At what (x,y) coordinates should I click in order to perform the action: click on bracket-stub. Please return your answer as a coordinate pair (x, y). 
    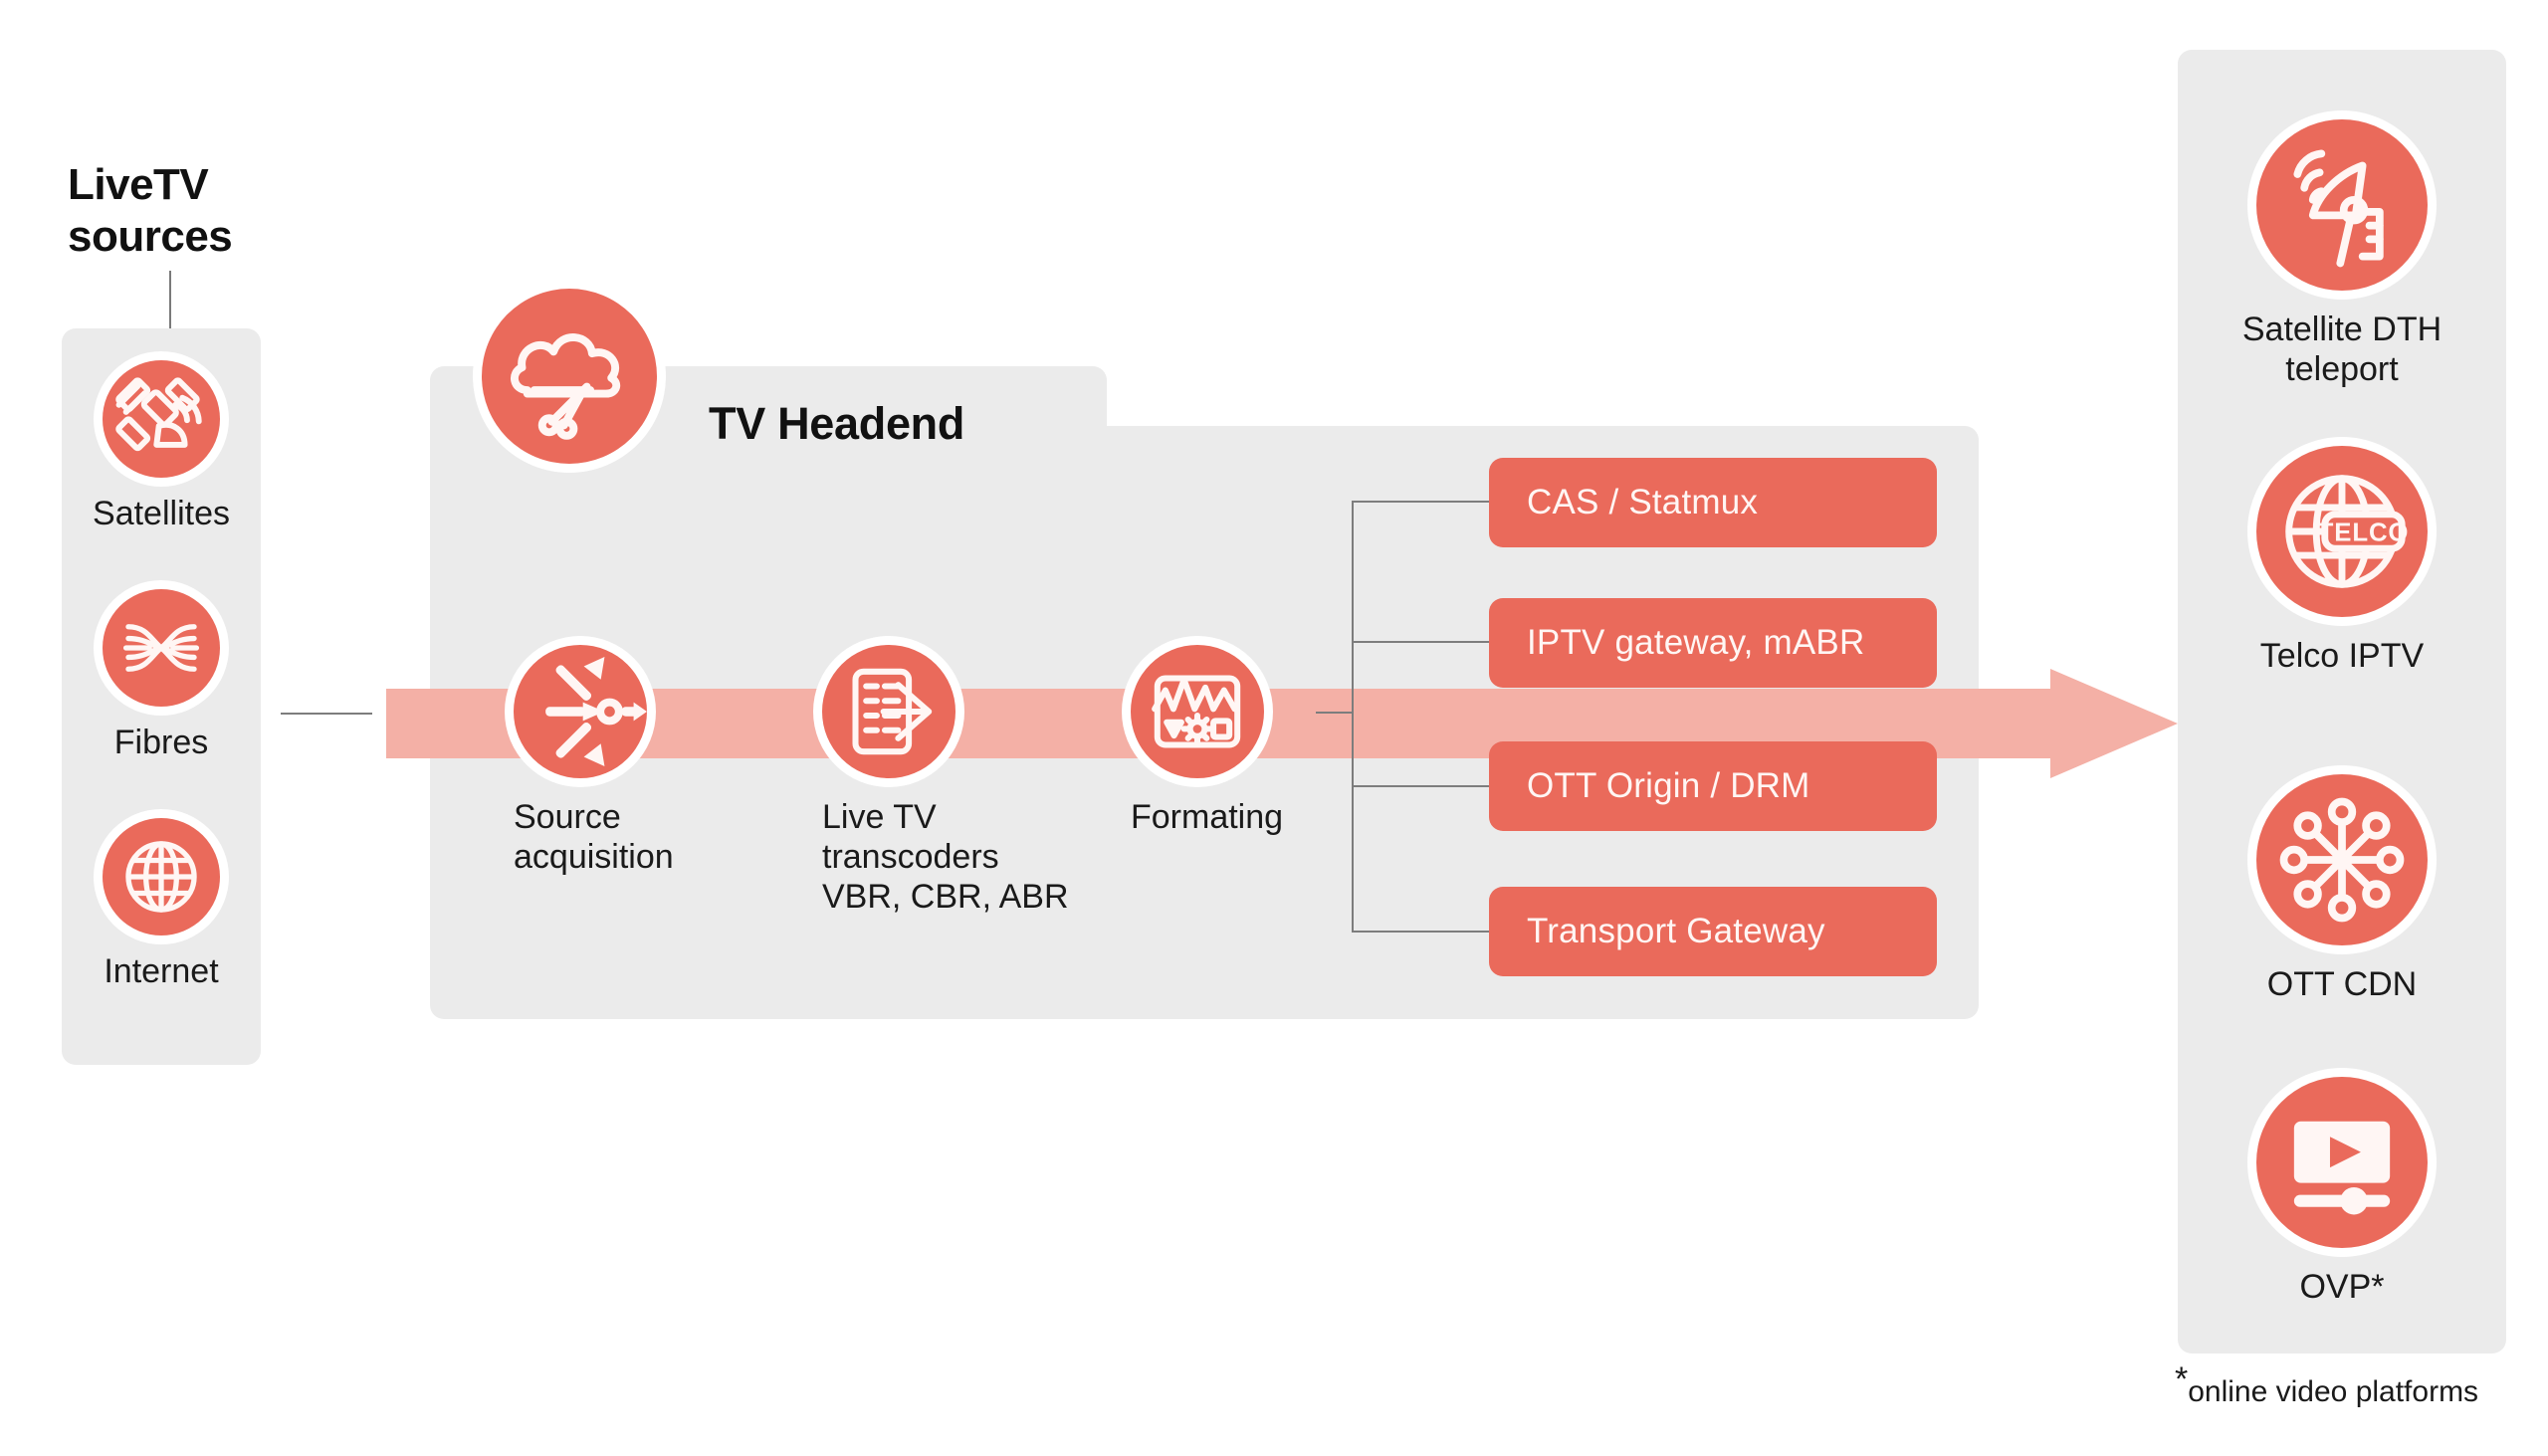
    Looking at the image, I should click on (1335, 713).